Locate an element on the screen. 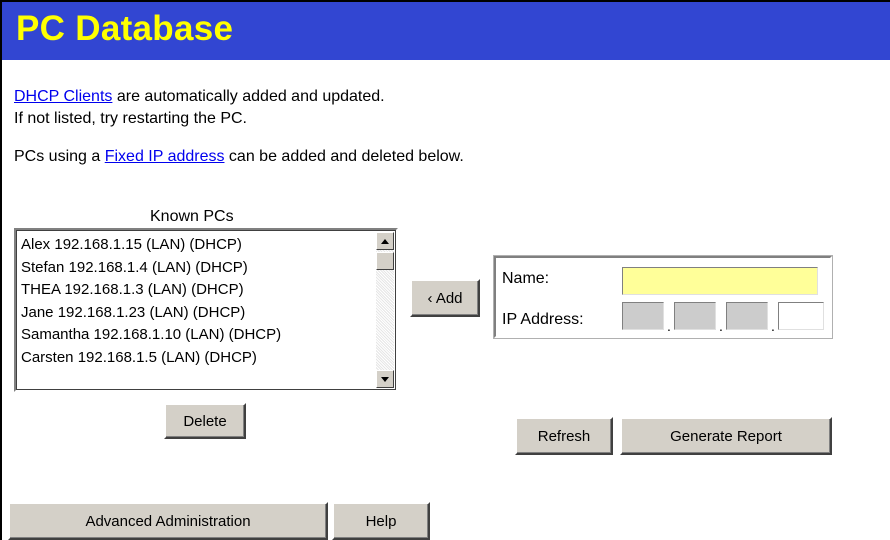  dhcp-text: are automatically added and updated. is located at coordinates (248, 96).